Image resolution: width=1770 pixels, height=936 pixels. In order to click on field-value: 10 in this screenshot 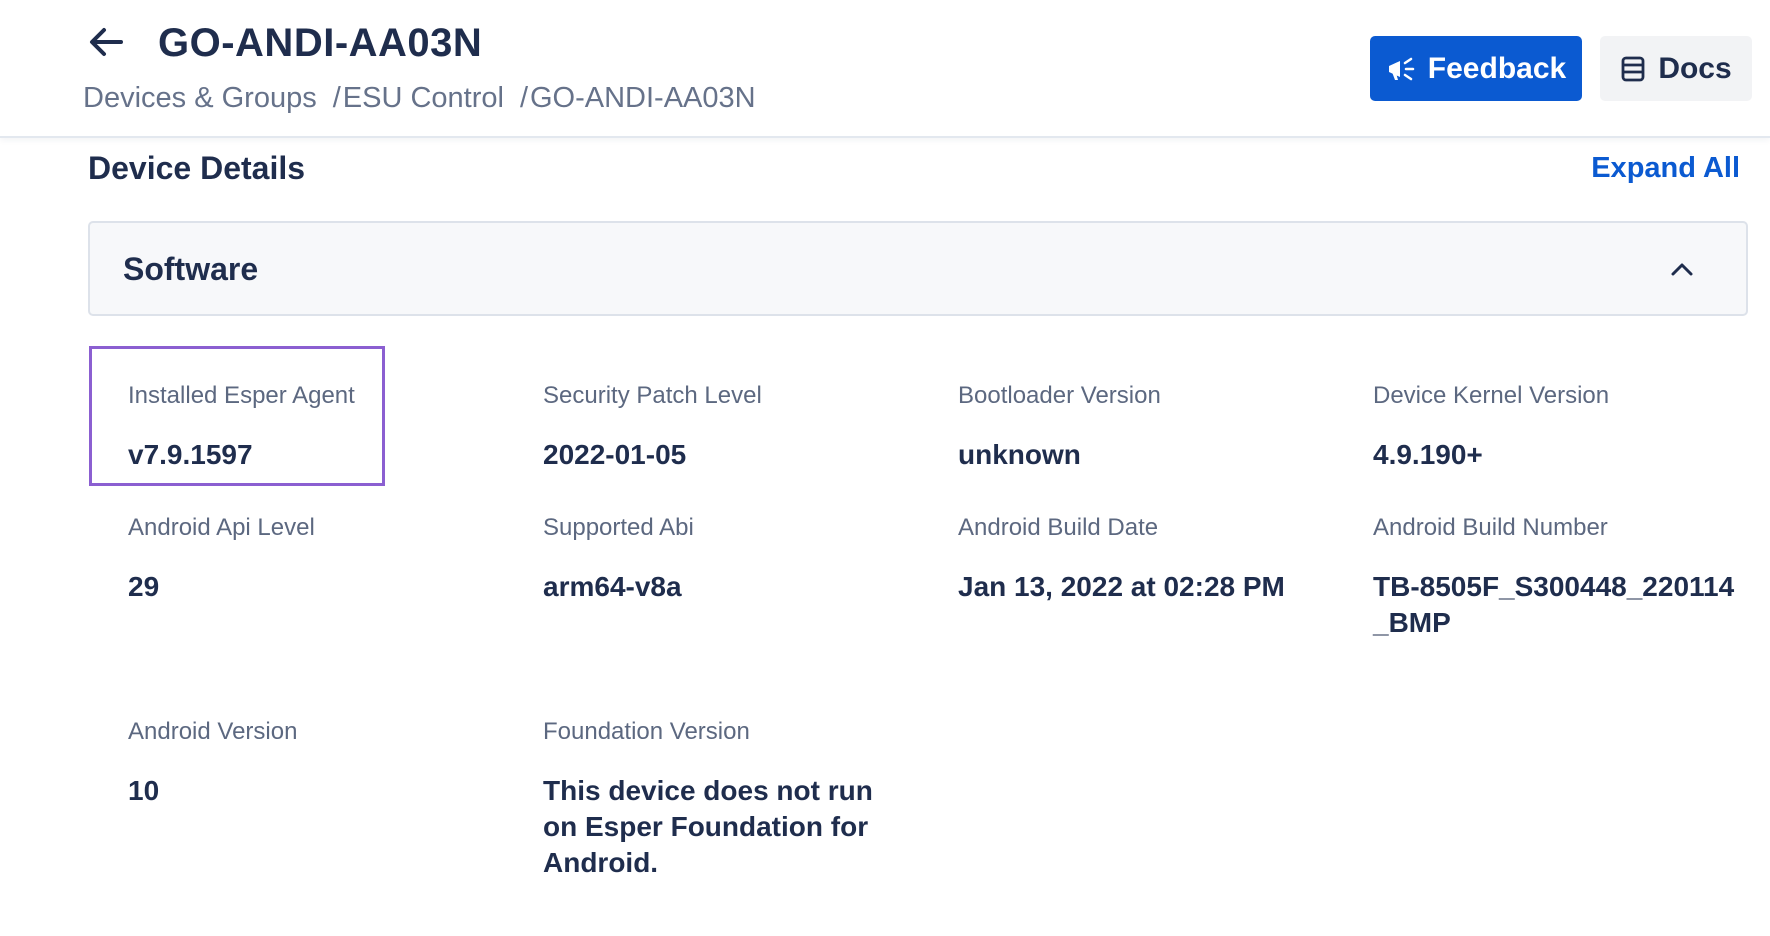, I will do `click(144, 790)`.